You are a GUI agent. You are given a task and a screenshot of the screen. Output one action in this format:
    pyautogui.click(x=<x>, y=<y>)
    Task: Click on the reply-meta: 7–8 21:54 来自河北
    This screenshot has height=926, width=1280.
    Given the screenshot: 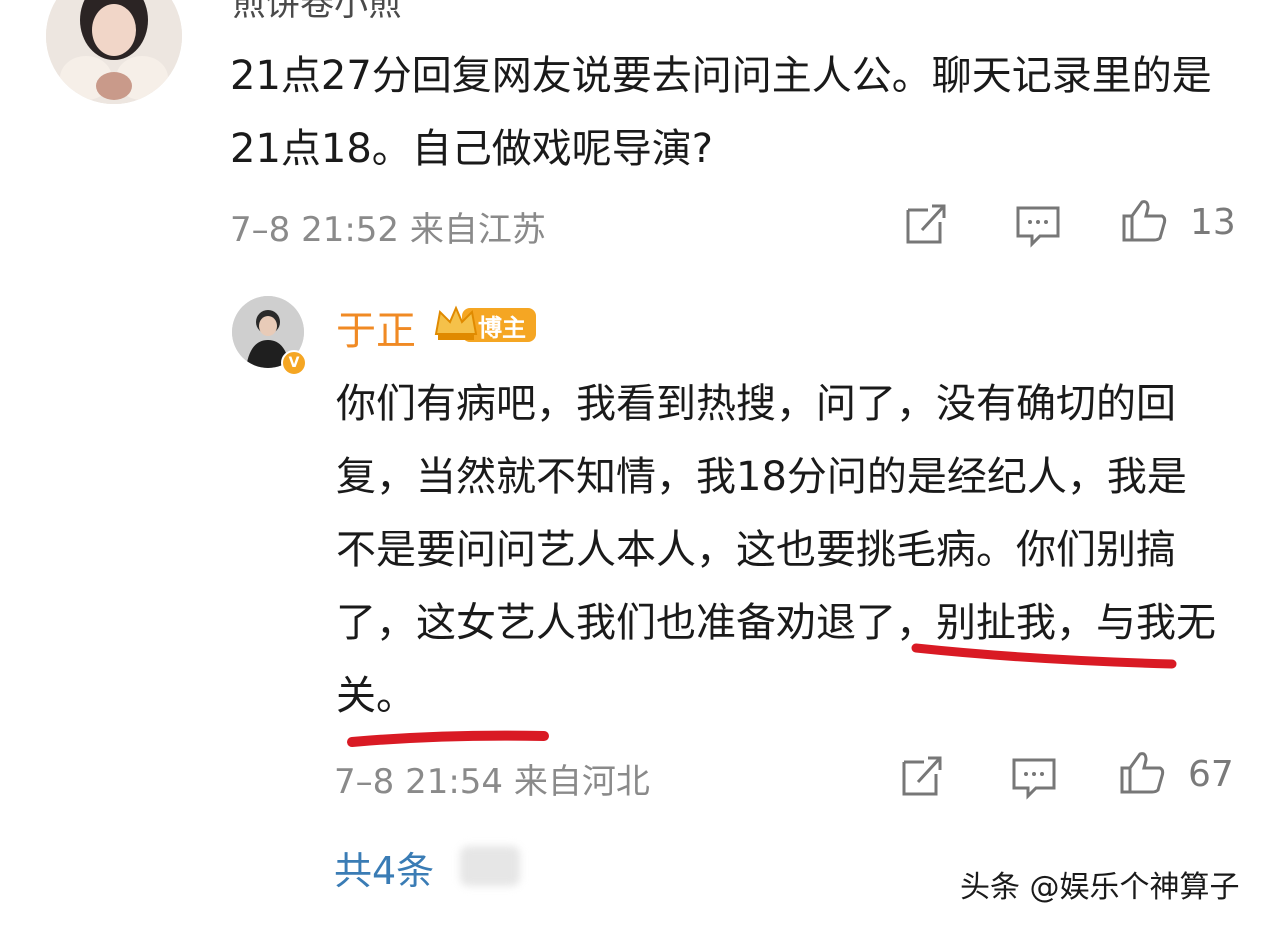 What is the action you would take?
    pyautogui.click(x=492, y=782)
    